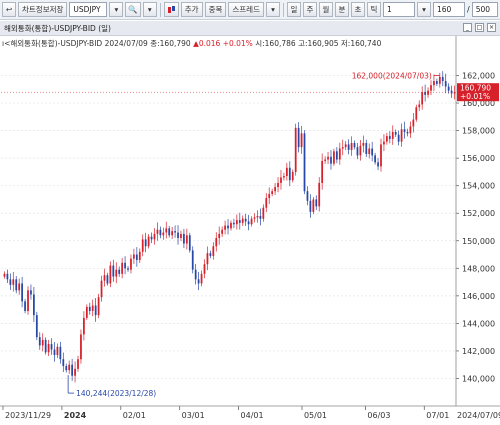 Image resolution: width=500 pixels, height=425 pixels. Describe the element at coordinates (373, 9) in the screenshot. I see `period-tick-button: 틱` at that location.